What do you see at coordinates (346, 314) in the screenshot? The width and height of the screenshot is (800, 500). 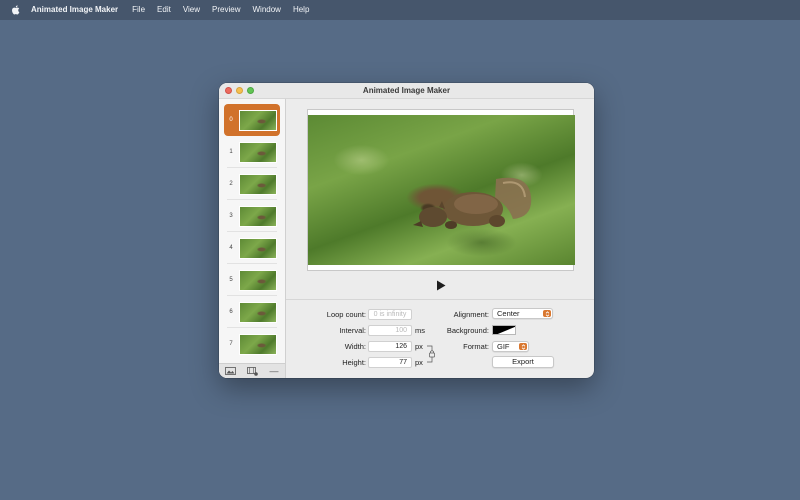 I see `loop-count-label: Loop count:` at bounding box center [346, 314].